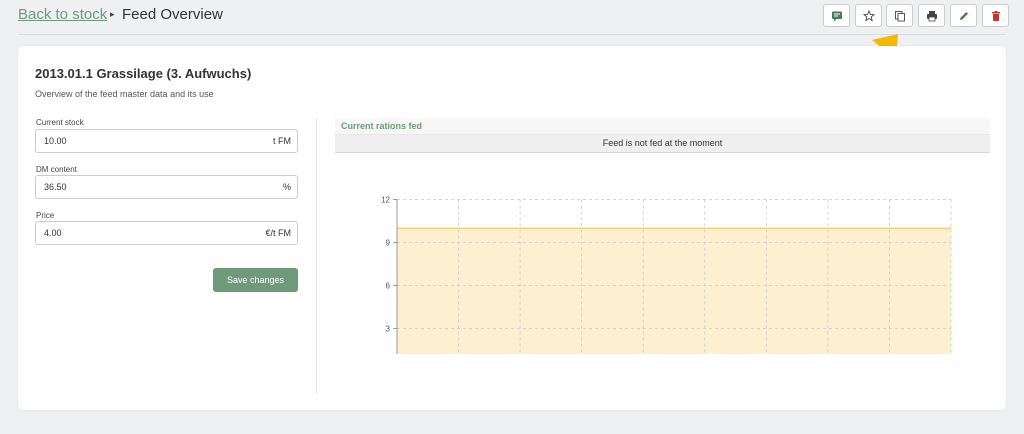 This screenshot has height=434, width=1024. What do you see at coordinates (166, 233) in the screenshot?
I see `price-field: 4.00 €/t FM` at bounding box center [166, 233].